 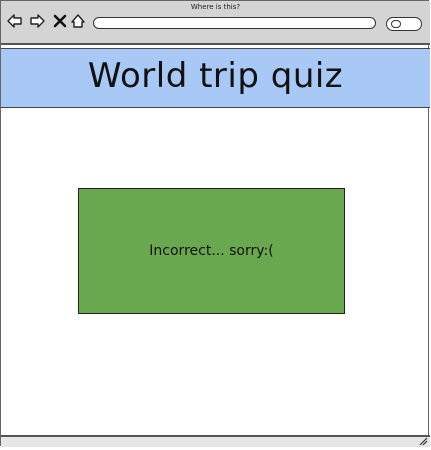 What do you see at coordinates (215, 7) in the screenshot?
I see `window-title: Where is this?` at bounding box center [215, 7].